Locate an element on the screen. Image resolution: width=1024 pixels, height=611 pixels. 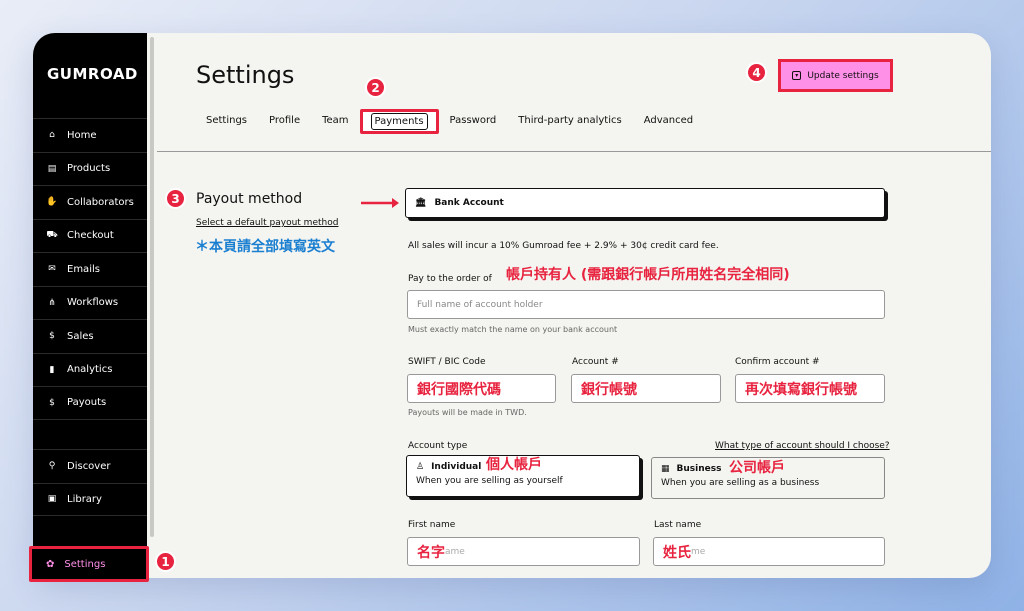
sidebar-item-emails: ✉ Emails is located at coordinates (90, 269).